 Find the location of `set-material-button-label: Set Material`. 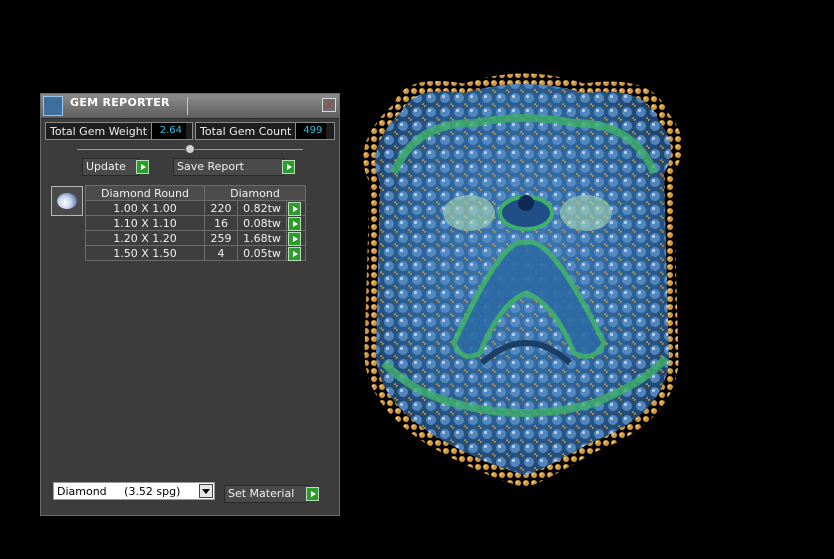

set-material-button-label: Set Material is located at coordinates (261, 493).